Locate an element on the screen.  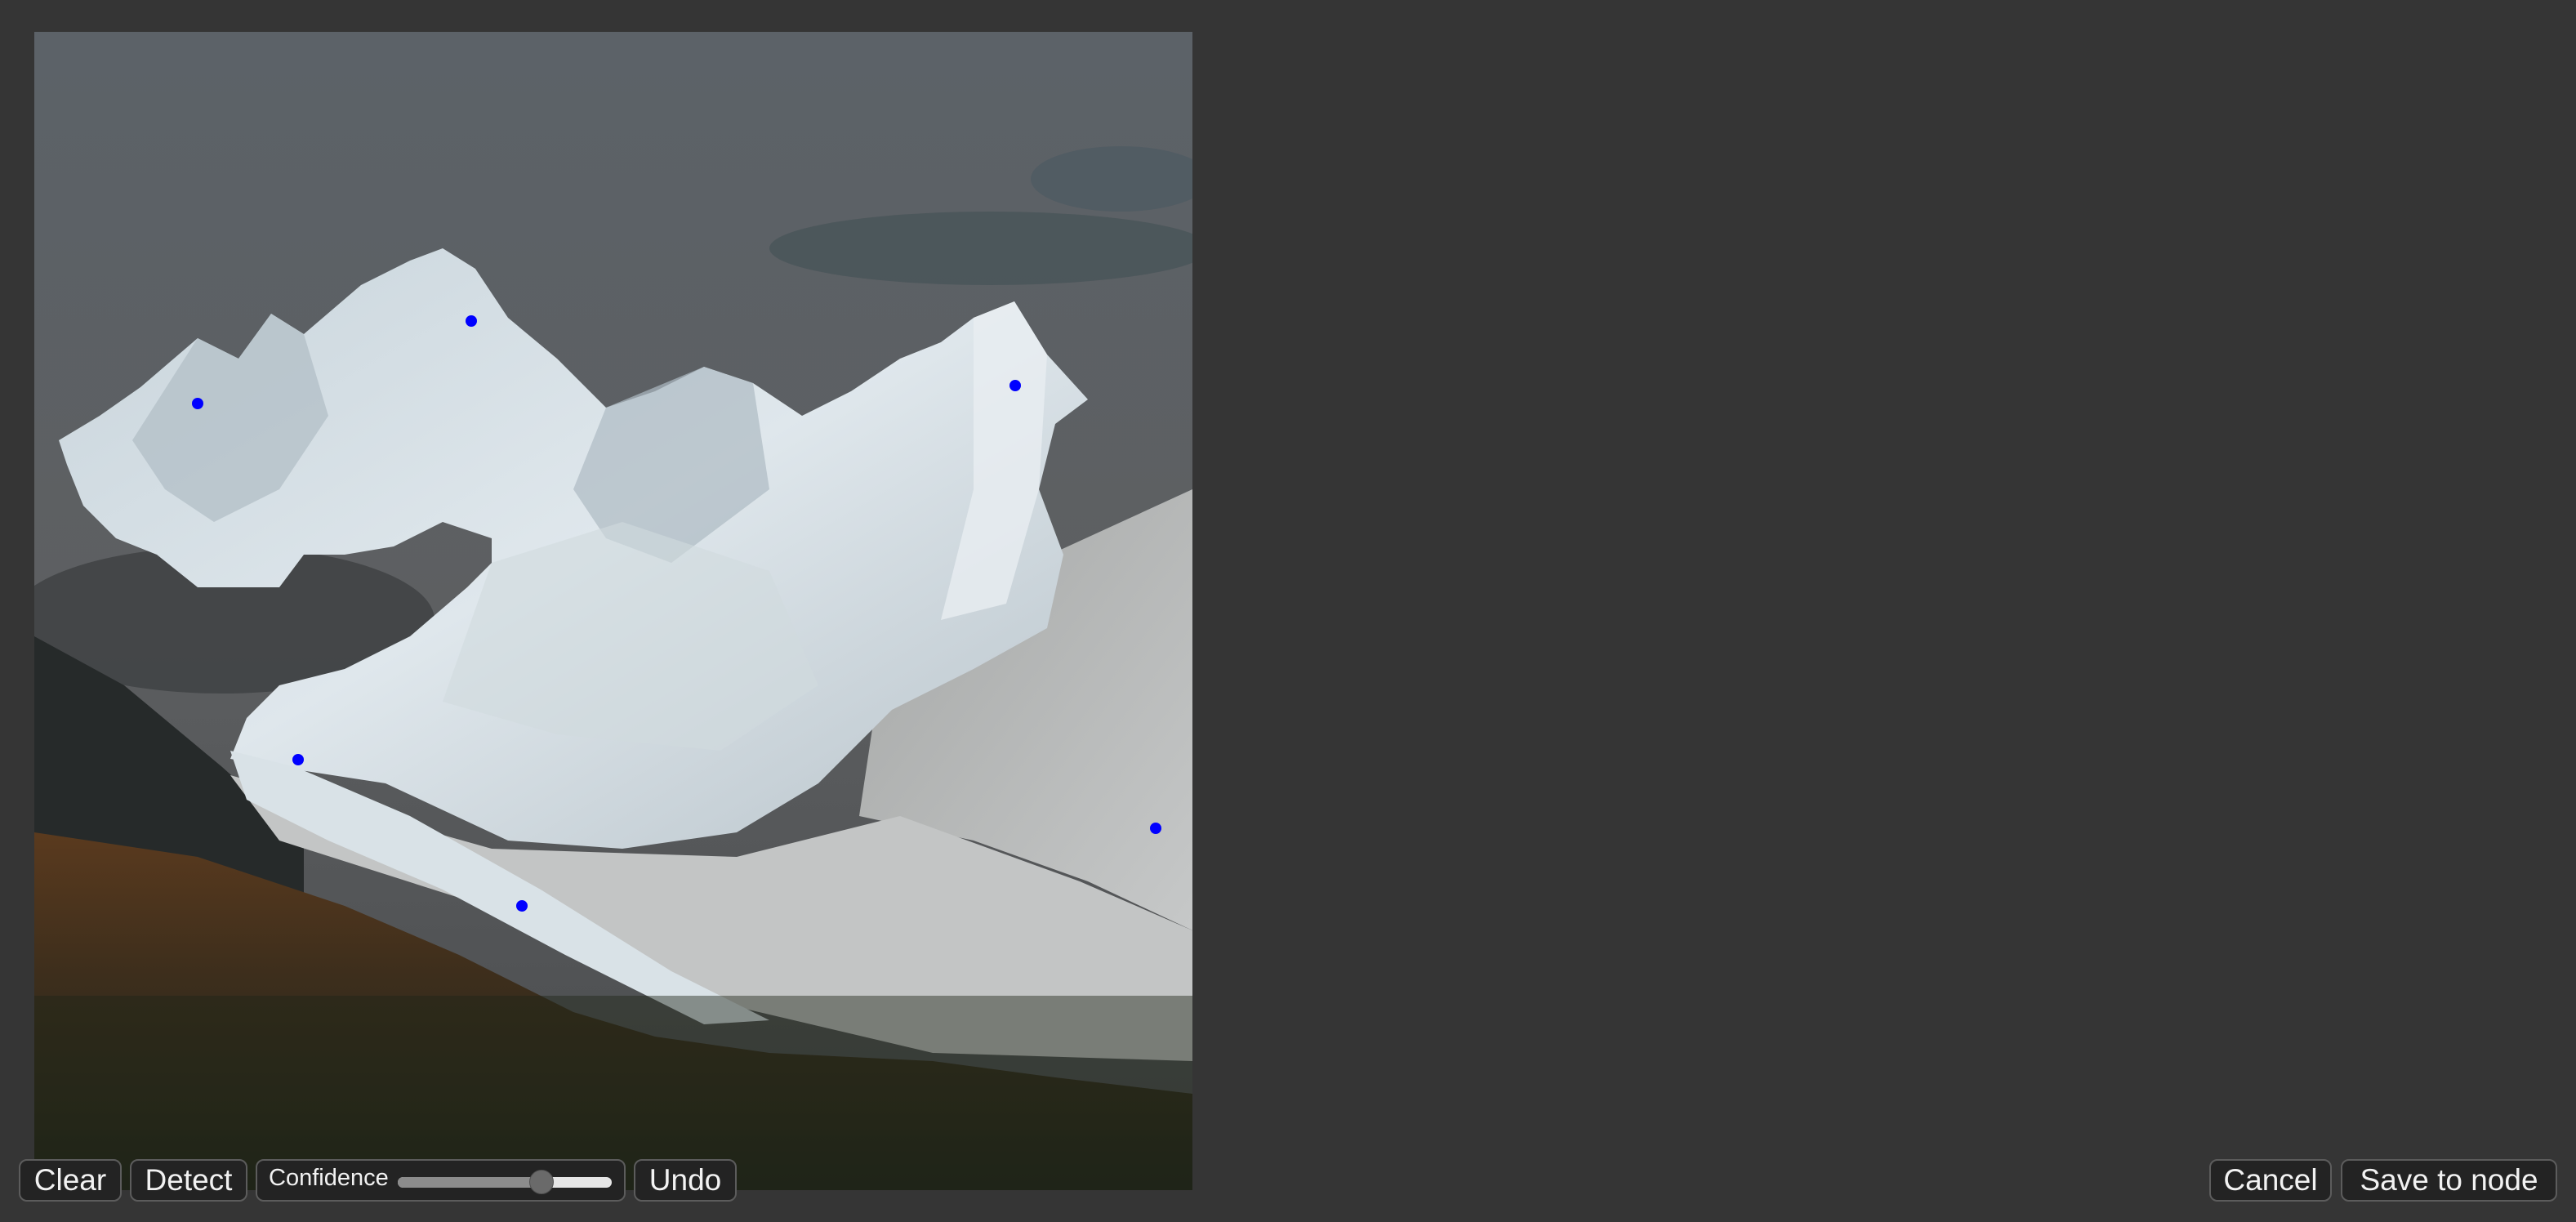
save-to-node-button: Save to node is located at coordinates (2449, 1180).